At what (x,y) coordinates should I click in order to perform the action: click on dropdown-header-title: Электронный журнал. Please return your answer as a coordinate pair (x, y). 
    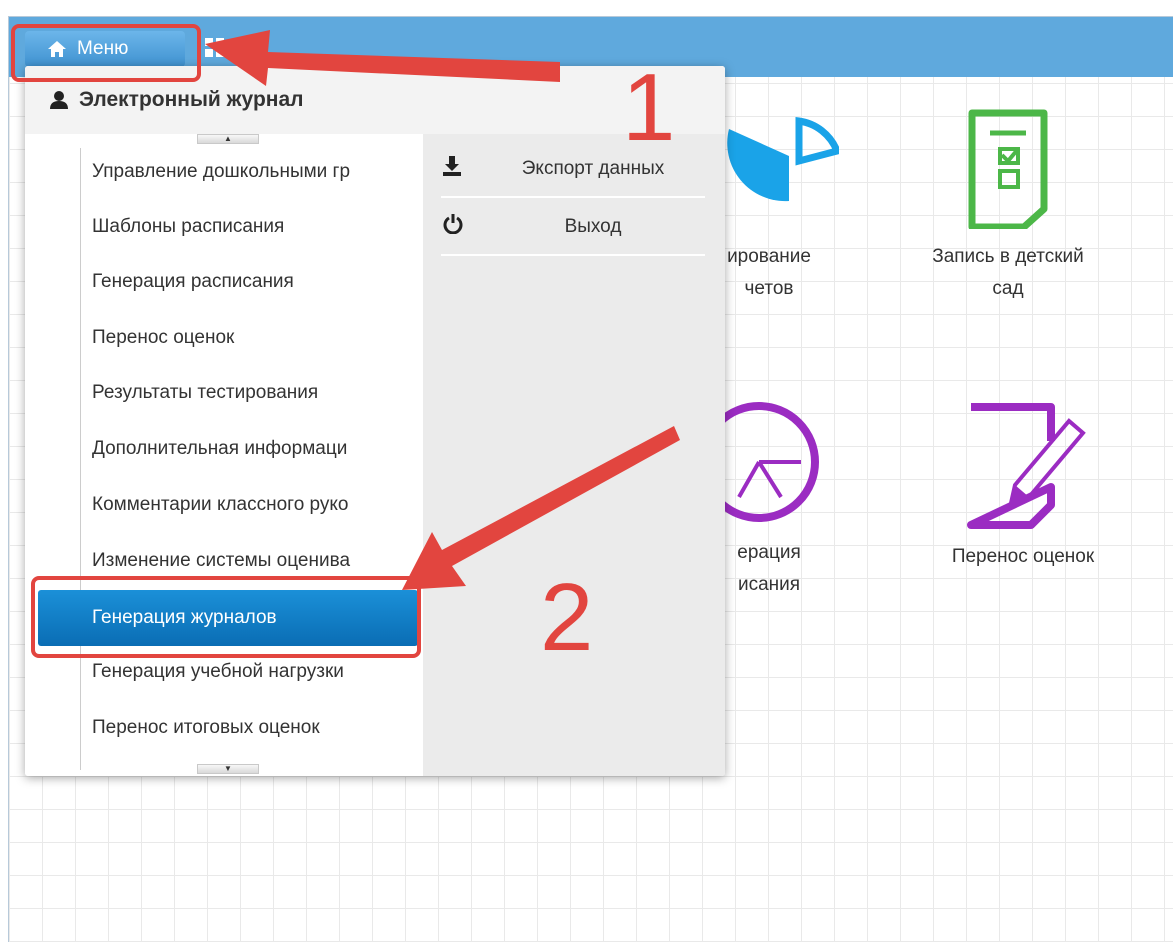
    Looking at the image, I should click on (191, 99).